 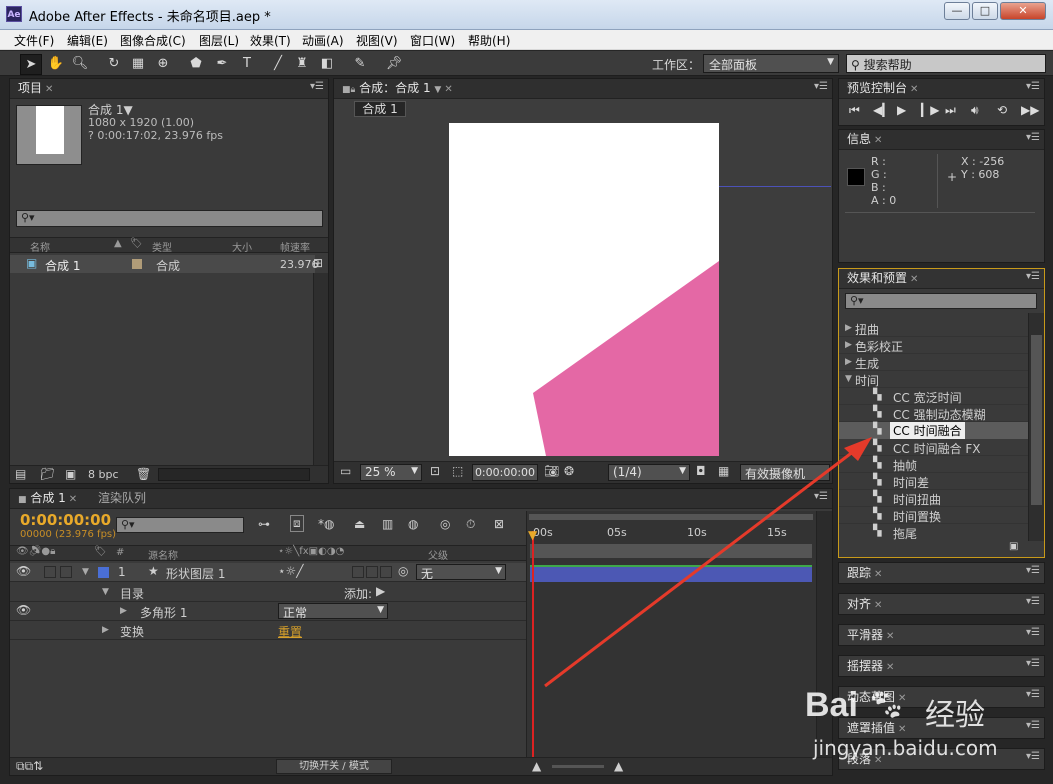 What do you see at coordinates (457, 471) in the screenshot?
I see `mask-visibility-icon: ⬚` at bounding box center [457, 471].